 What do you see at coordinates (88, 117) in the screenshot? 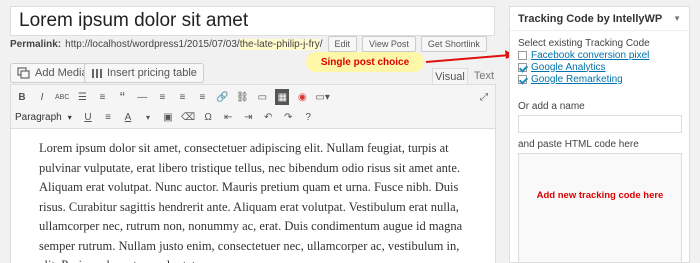
I see `underline-icon: U` at bounding box center [88, 117].